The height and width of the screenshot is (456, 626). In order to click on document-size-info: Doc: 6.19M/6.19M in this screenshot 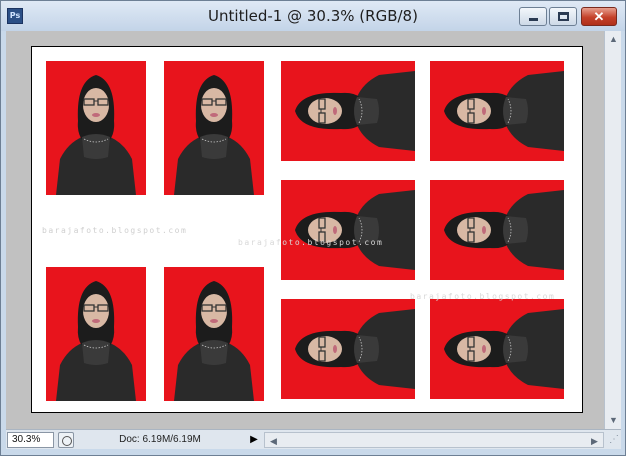, I will do `click(160, 439)`.